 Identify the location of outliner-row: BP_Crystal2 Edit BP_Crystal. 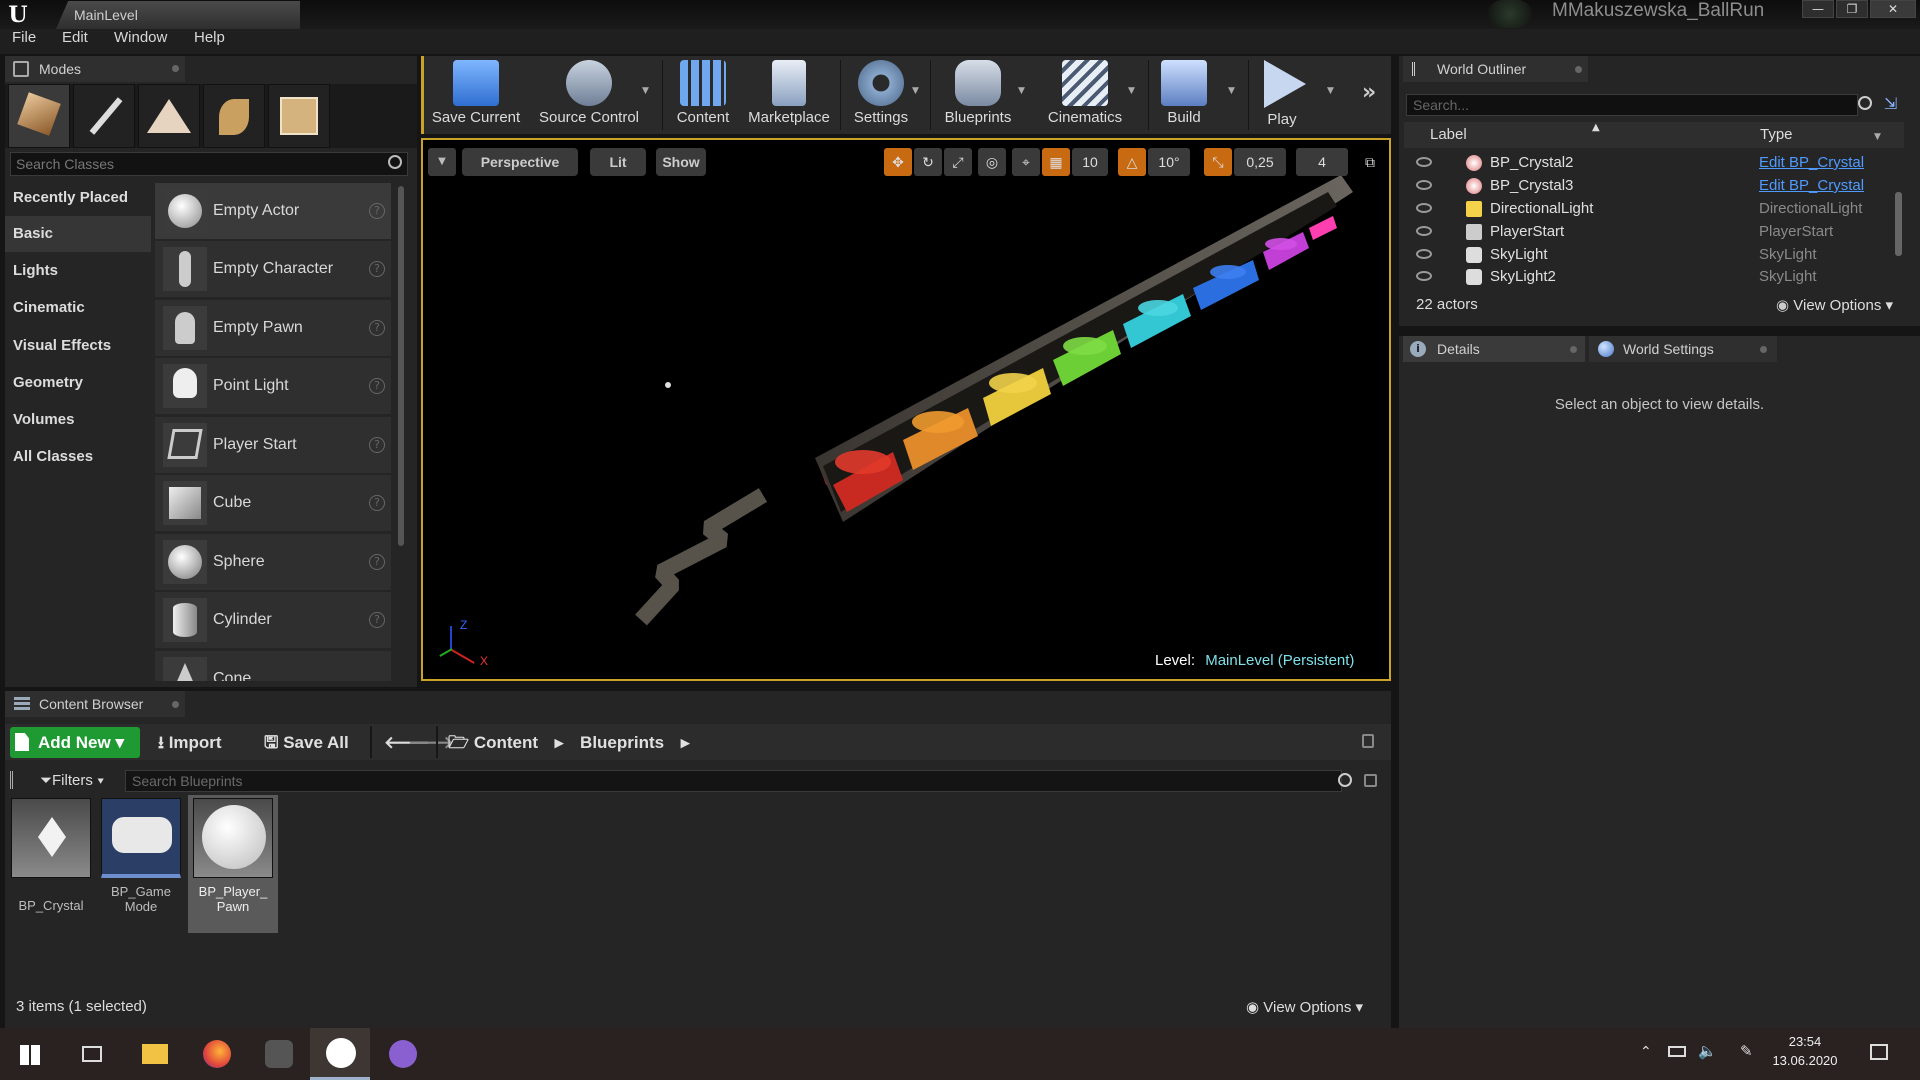
(1651, 162).